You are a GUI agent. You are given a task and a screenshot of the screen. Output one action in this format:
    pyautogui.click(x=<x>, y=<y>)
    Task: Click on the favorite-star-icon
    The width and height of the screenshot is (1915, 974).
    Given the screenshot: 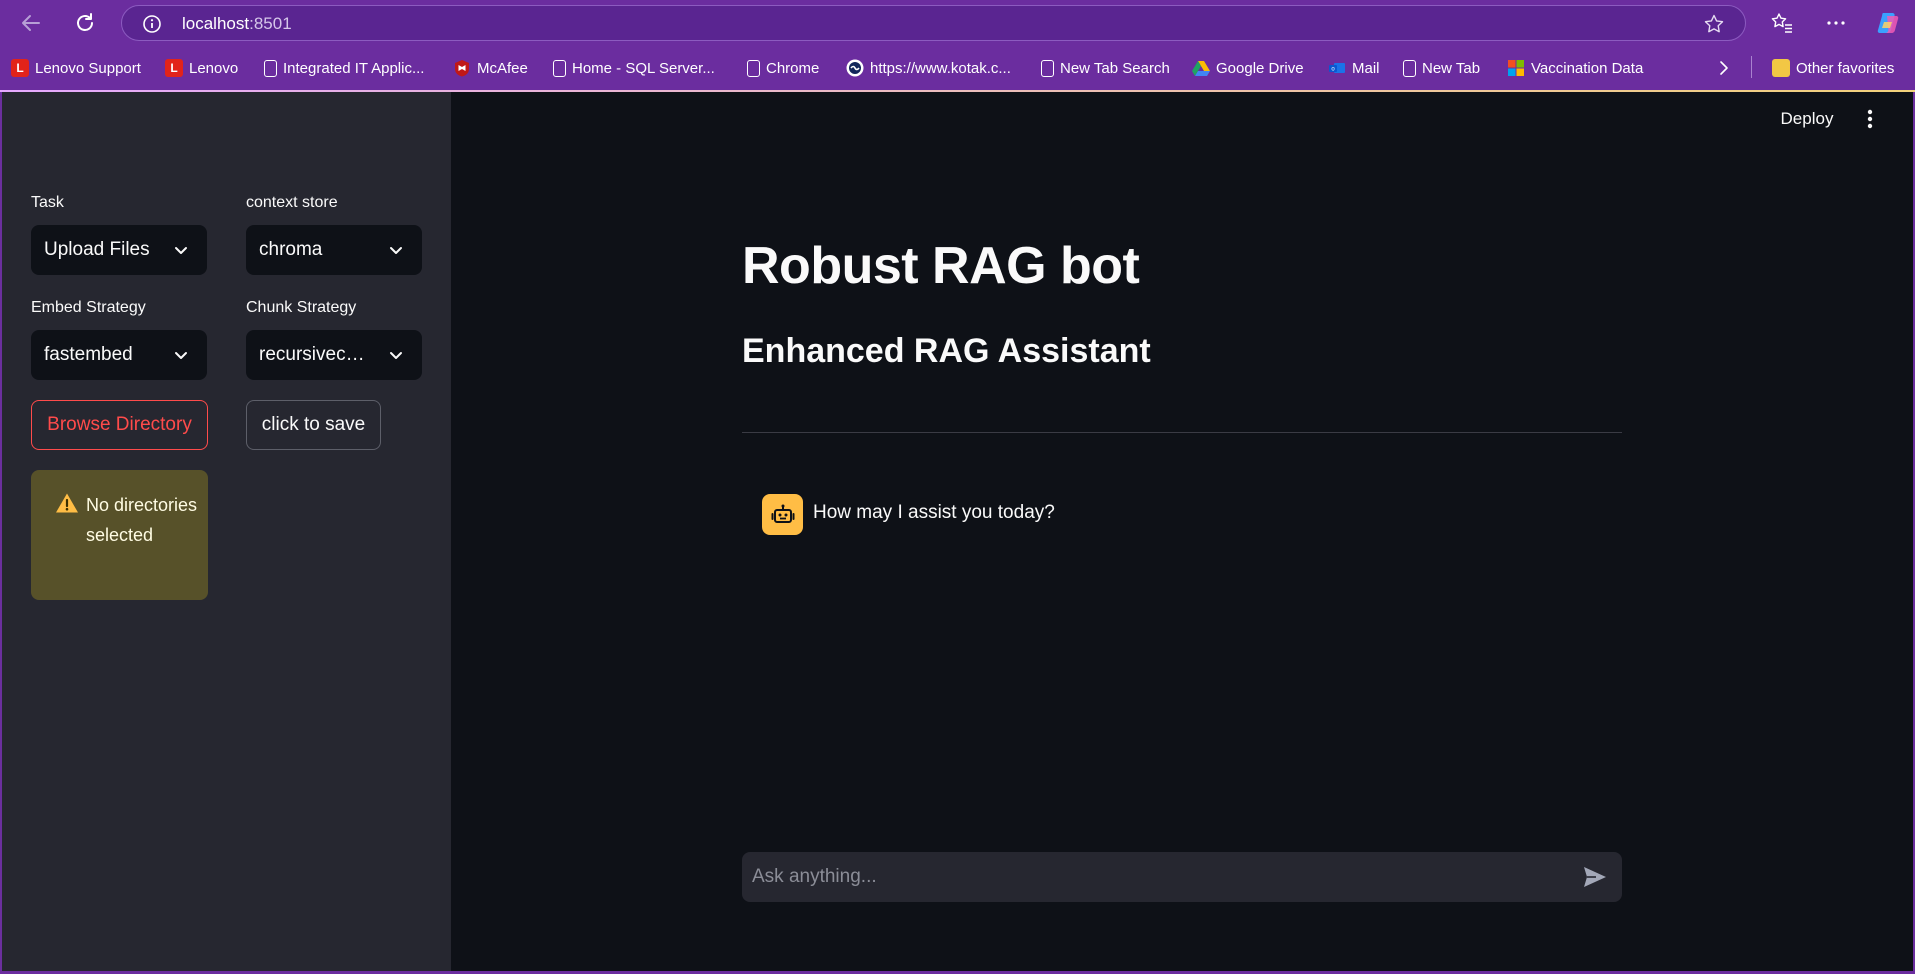 What is the action you would take?
    pyautogui.click(x=1714, y=24)
    